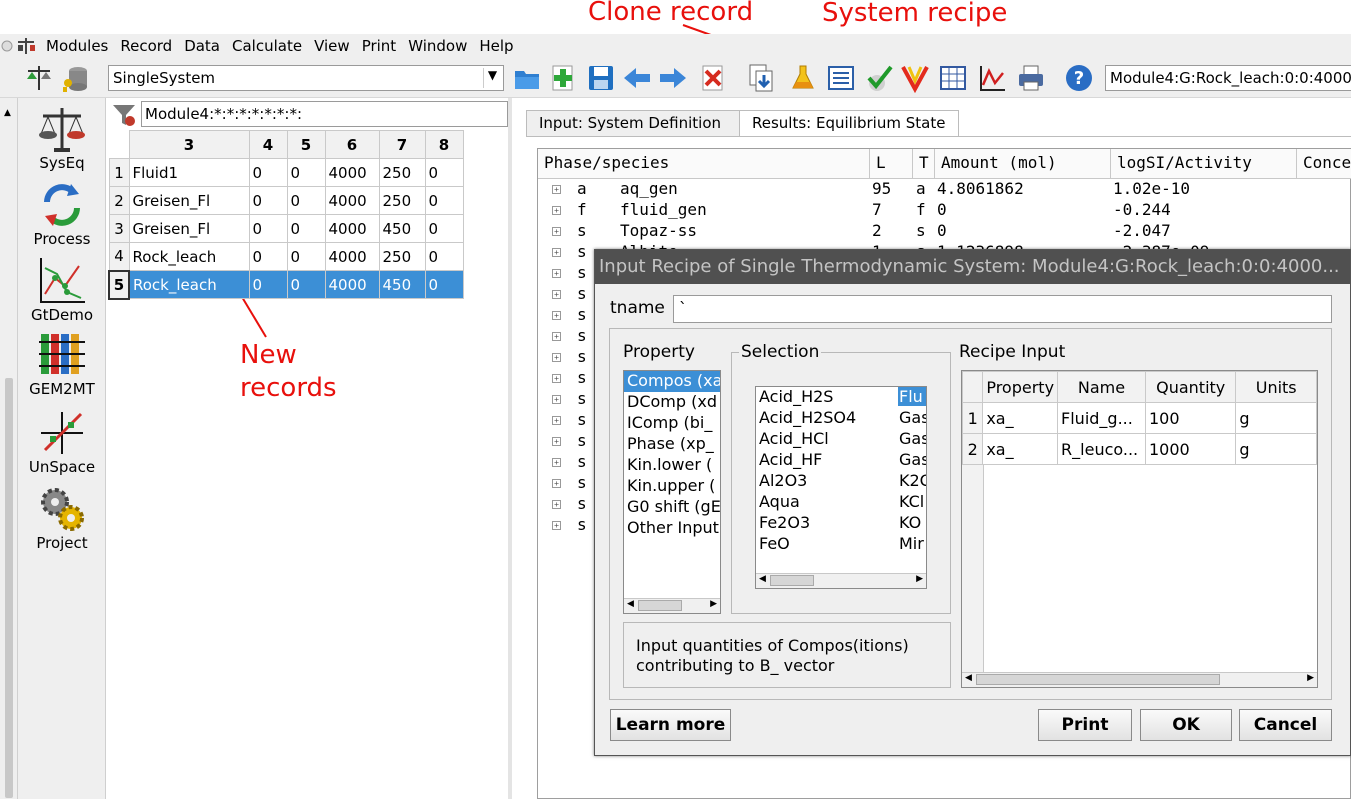 Image resolution: width=1351 pixels, height=799 pixels. What do you see at coordinates (1023, 164) in the screenshot?
I see `header-amount: Amount (mol)` at bounding box center [1023, 164].